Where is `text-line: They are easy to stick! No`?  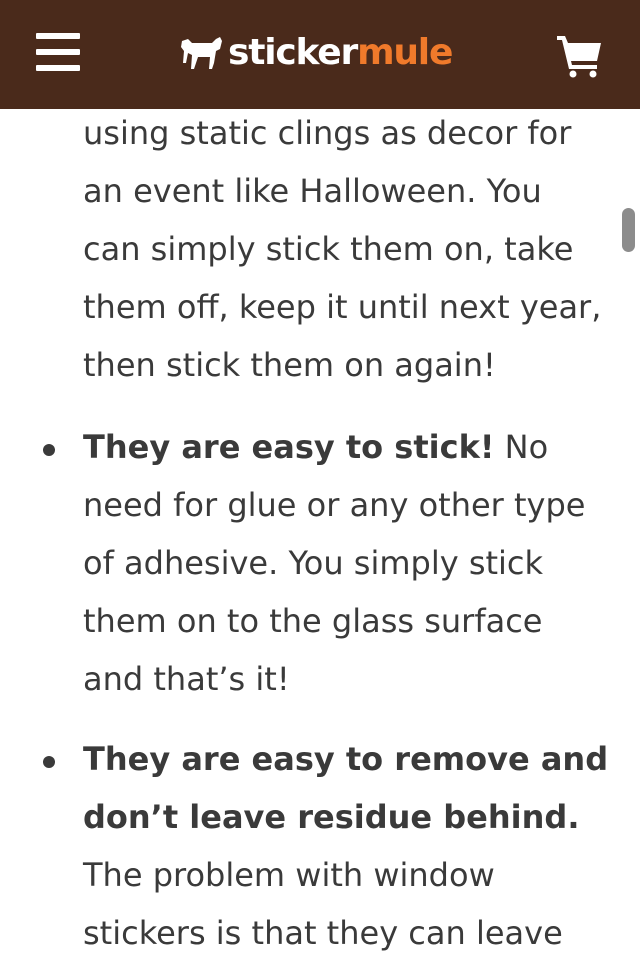
text-line: They are easy to stick! No is located at coordinates (348, 447).